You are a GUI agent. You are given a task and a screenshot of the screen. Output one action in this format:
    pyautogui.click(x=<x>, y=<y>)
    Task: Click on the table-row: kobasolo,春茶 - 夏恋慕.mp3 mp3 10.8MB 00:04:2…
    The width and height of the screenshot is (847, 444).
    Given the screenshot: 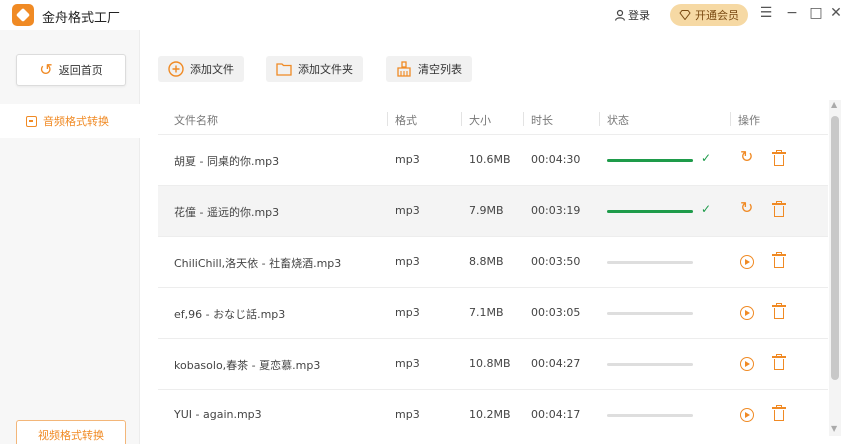 What is the action you would take?
    pyautogui.click(x=493, y=363)
    